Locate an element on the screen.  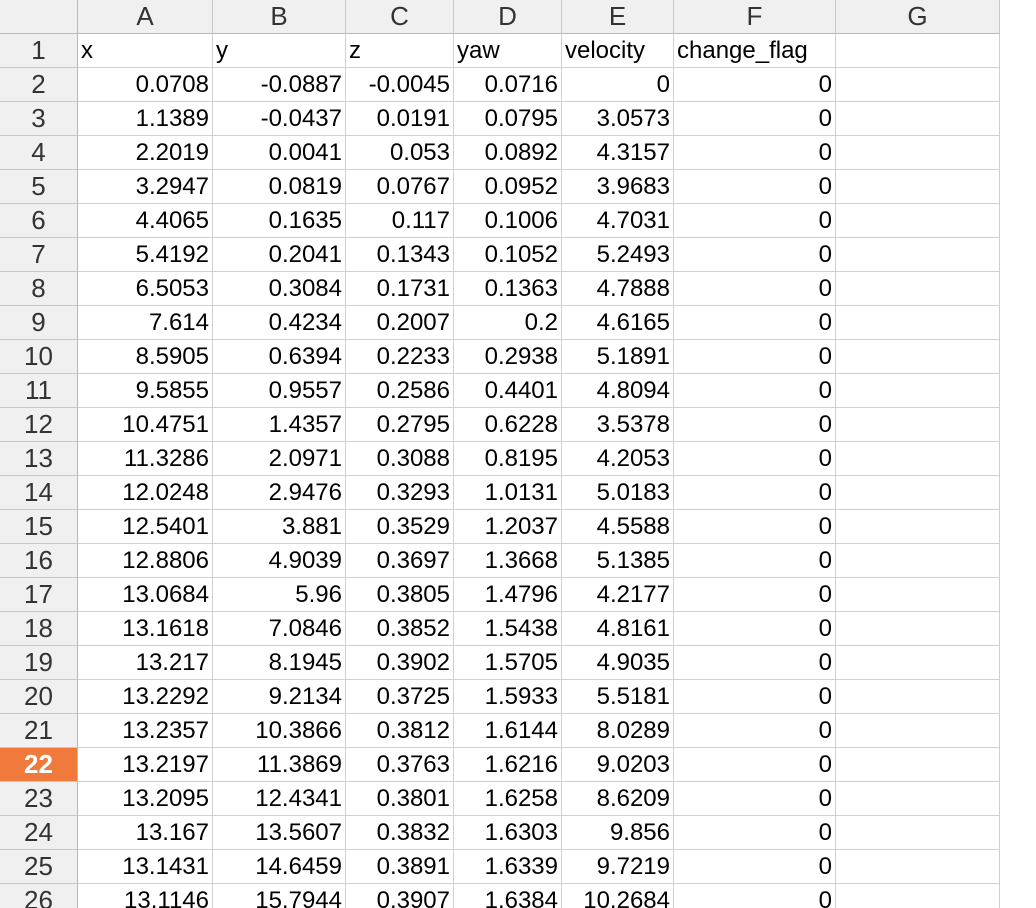
cell-f13: 0 is located at coordinates (755, 459).